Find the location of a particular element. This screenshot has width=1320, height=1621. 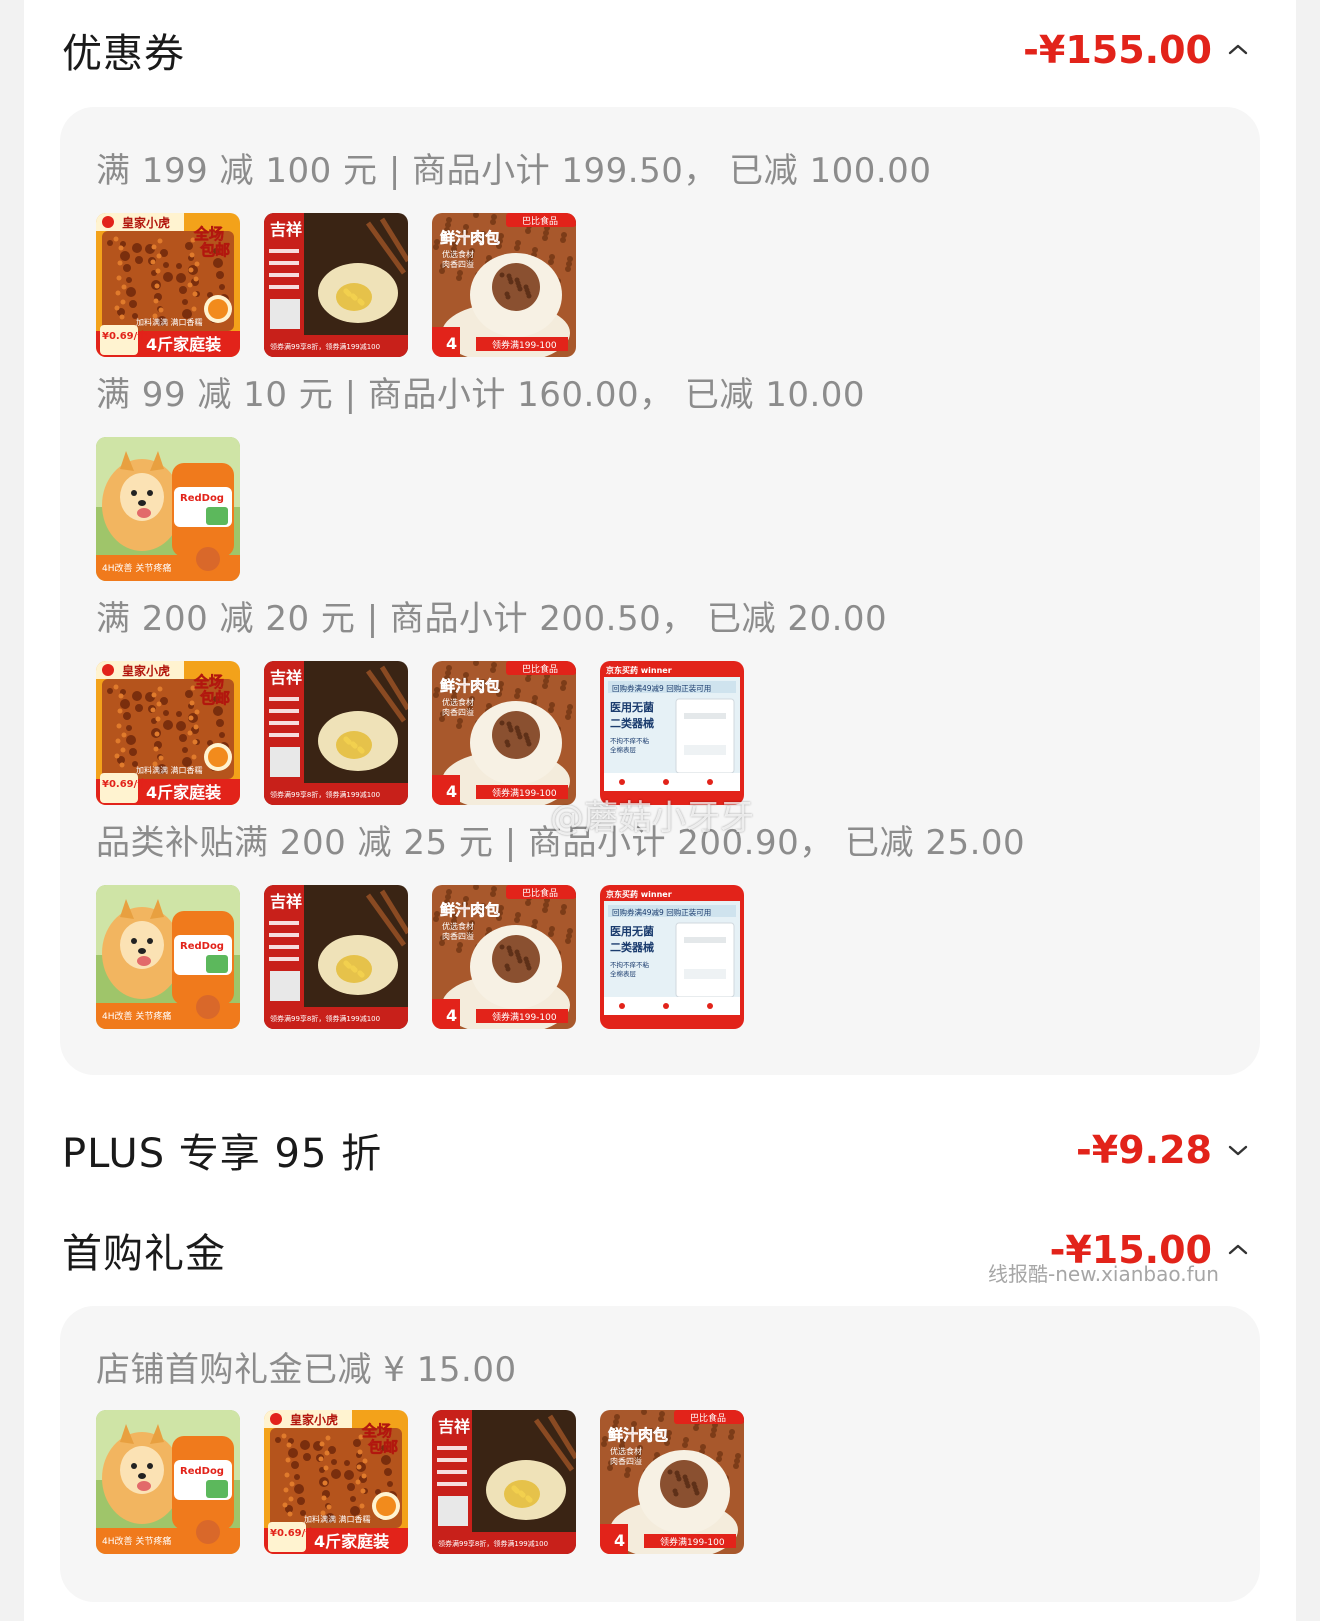

coupon-group-label: 满 199 减 100 元 | 商品小计 199.50， 已减 100.00 is located at coordinates (514, 171).